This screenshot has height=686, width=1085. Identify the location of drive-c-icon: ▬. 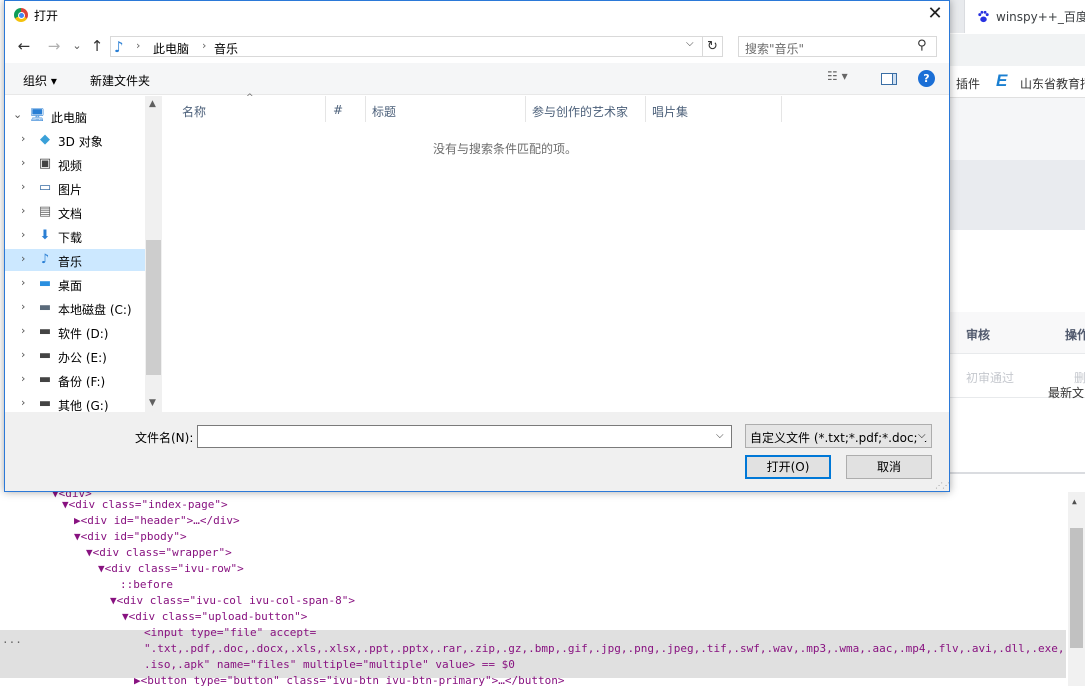
(45, 307).